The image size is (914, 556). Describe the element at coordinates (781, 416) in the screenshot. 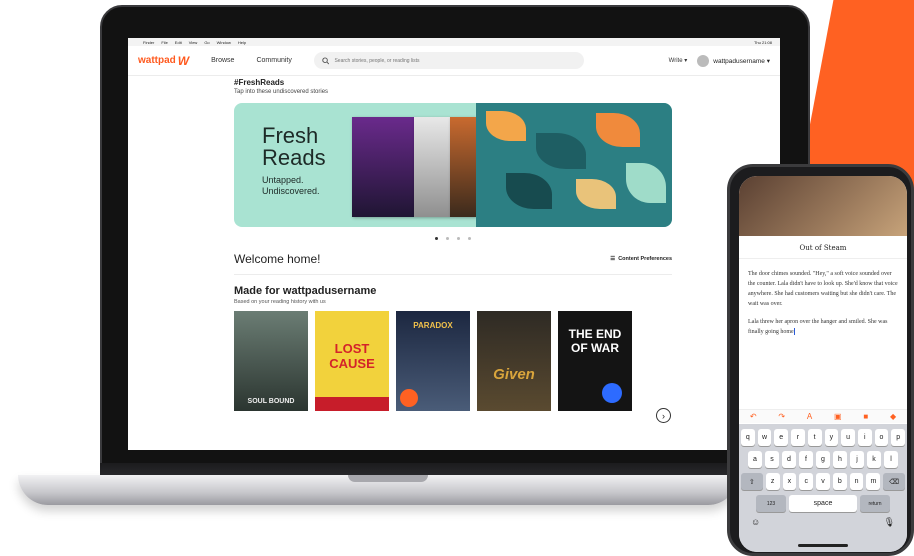

I see `redo-icon: ↷` at that location.